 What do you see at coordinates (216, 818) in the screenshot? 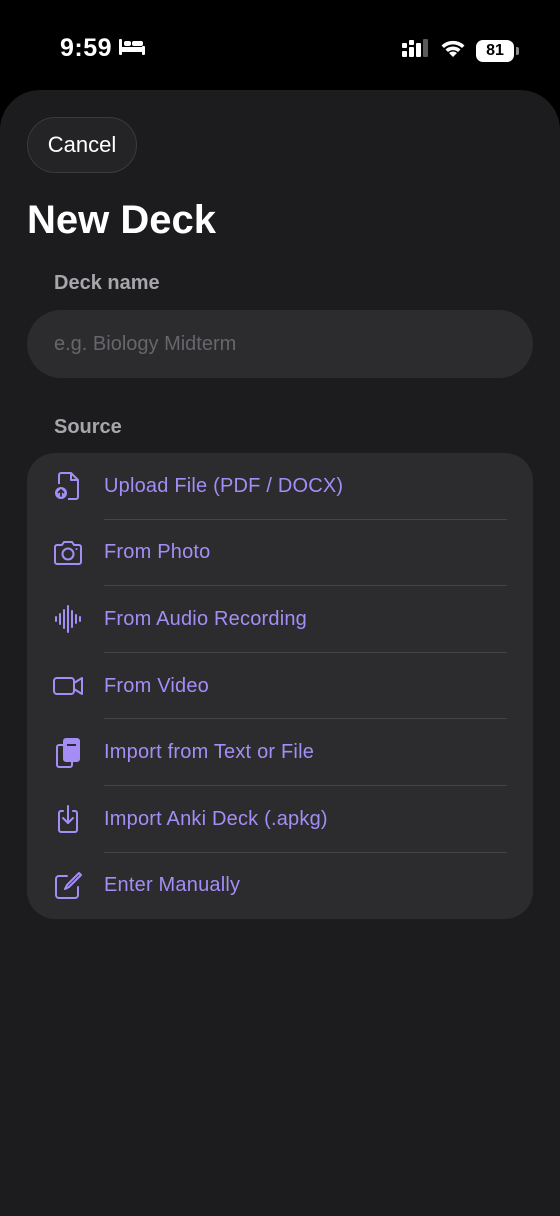
I see `source-item-label: Import Anki Deck (.apkg)` at bounding box center [216, 818].